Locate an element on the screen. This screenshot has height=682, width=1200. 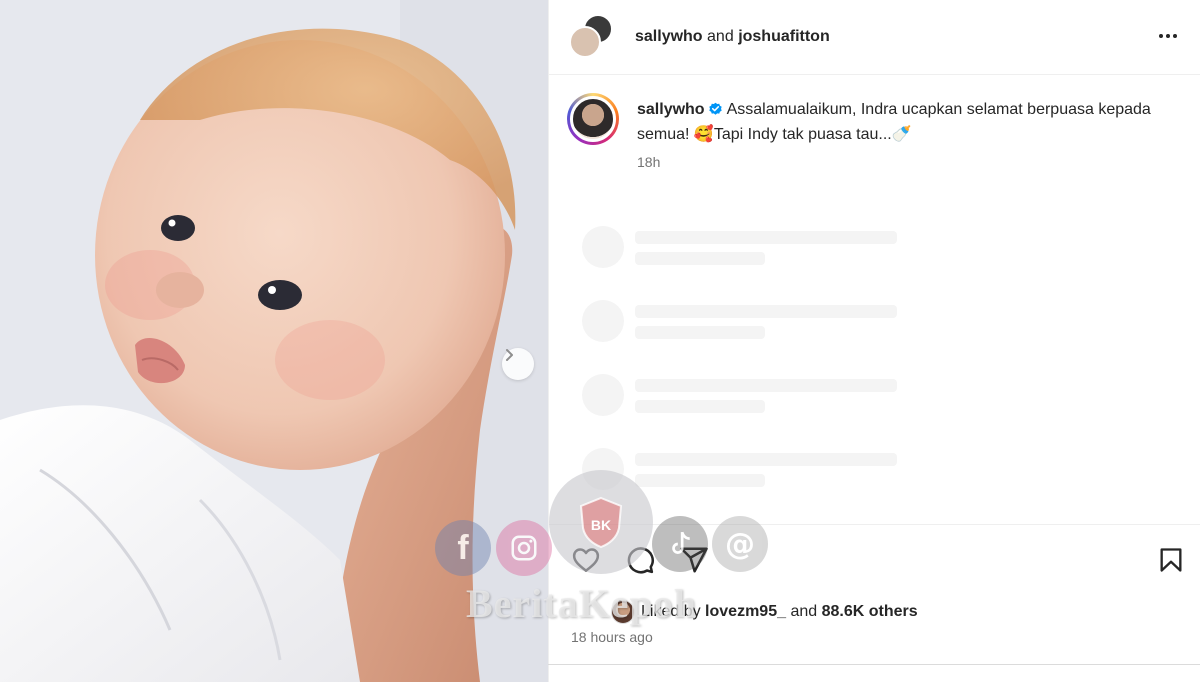
author-username: joshuafitton is located at coordinates (784, 36).